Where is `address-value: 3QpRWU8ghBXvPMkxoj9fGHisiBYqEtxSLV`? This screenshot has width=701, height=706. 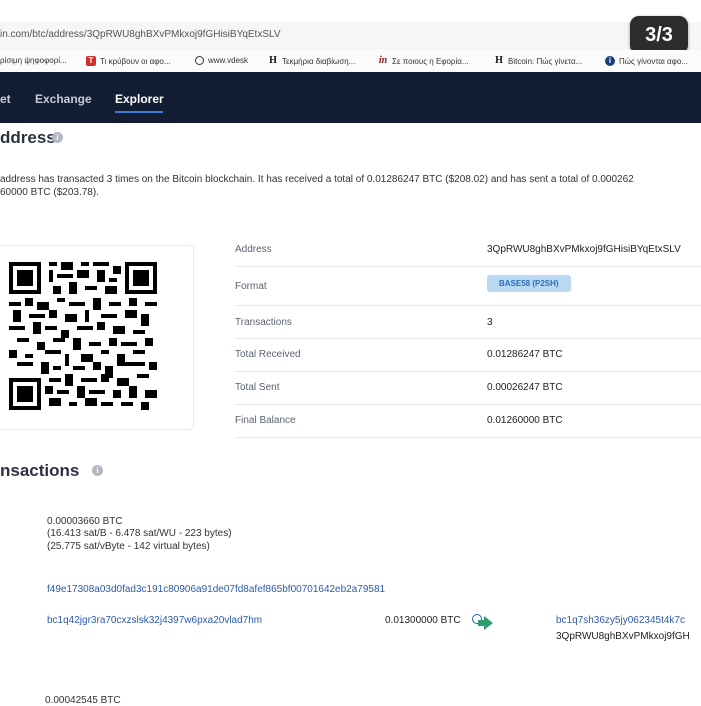
address-value: 3QpRWU8ghBXvPMkxoj9fGHisiBYqEtxSLV is located at coordinates (584, 249).